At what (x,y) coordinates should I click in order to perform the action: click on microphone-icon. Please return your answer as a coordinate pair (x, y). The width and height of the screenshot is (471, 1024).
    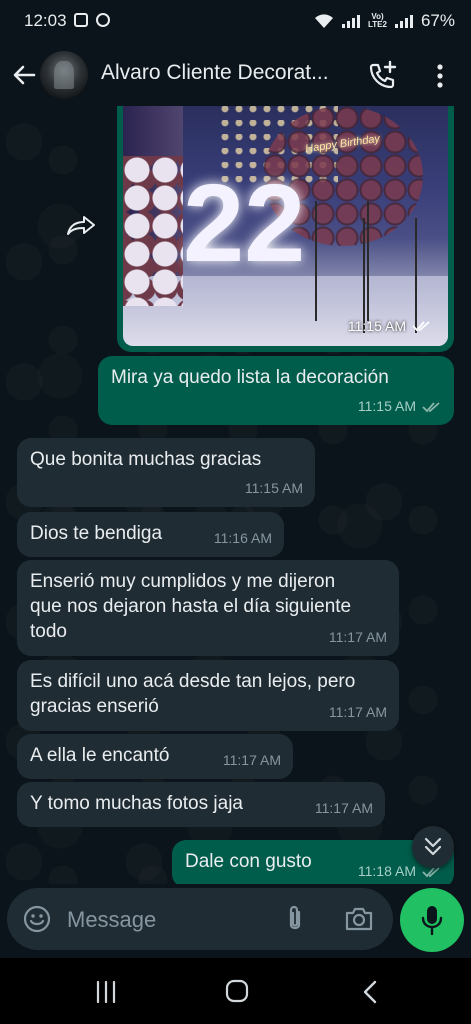
    Looking at the image, I should click on (432, 921).